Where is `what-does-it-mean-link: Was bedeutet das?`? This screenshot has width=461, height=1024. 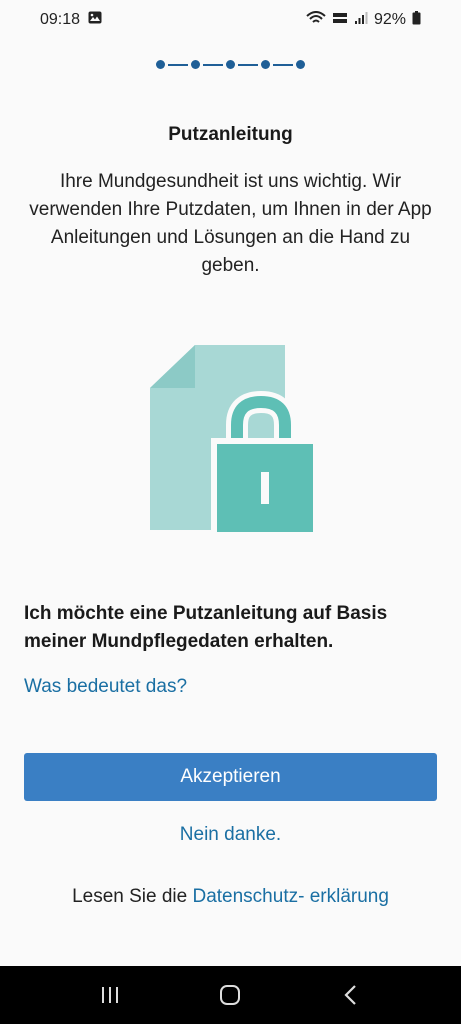 what-does-it-mean-link: Was bedeutet das? is located at coordinates (105, 687).